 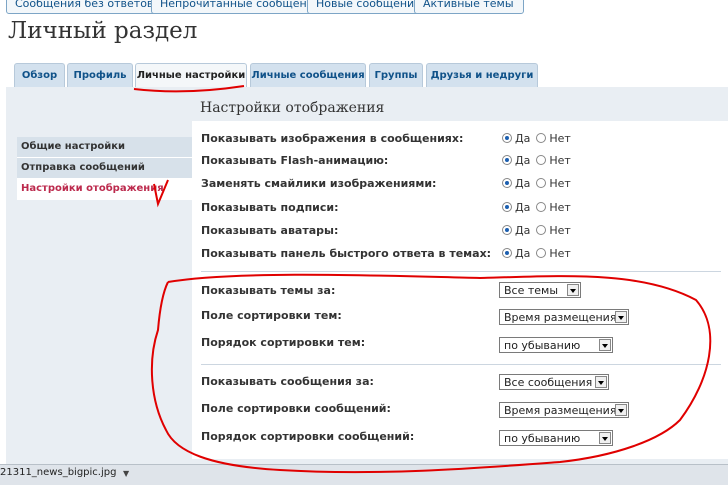 I want to click on side-item-general: Общие настройки, so click(x=105, y=147).